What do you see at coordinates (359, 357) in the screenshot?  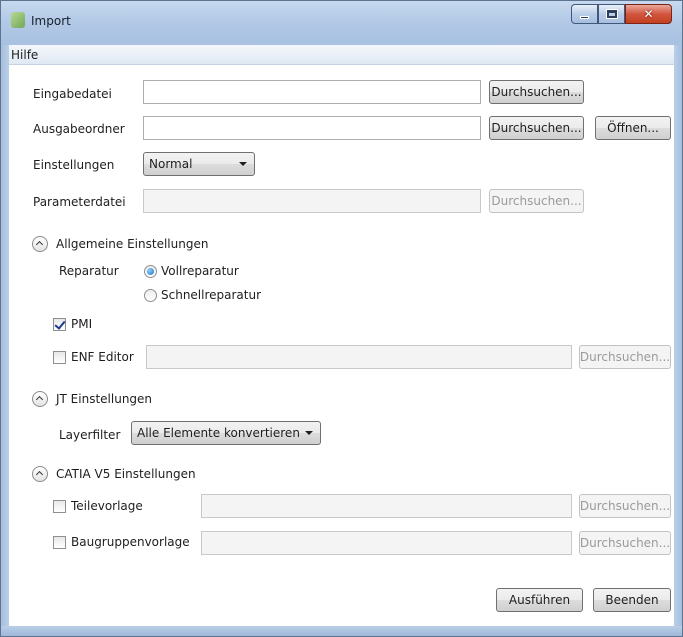 I see `enf-editor-field` at bounding box center [359, 357].